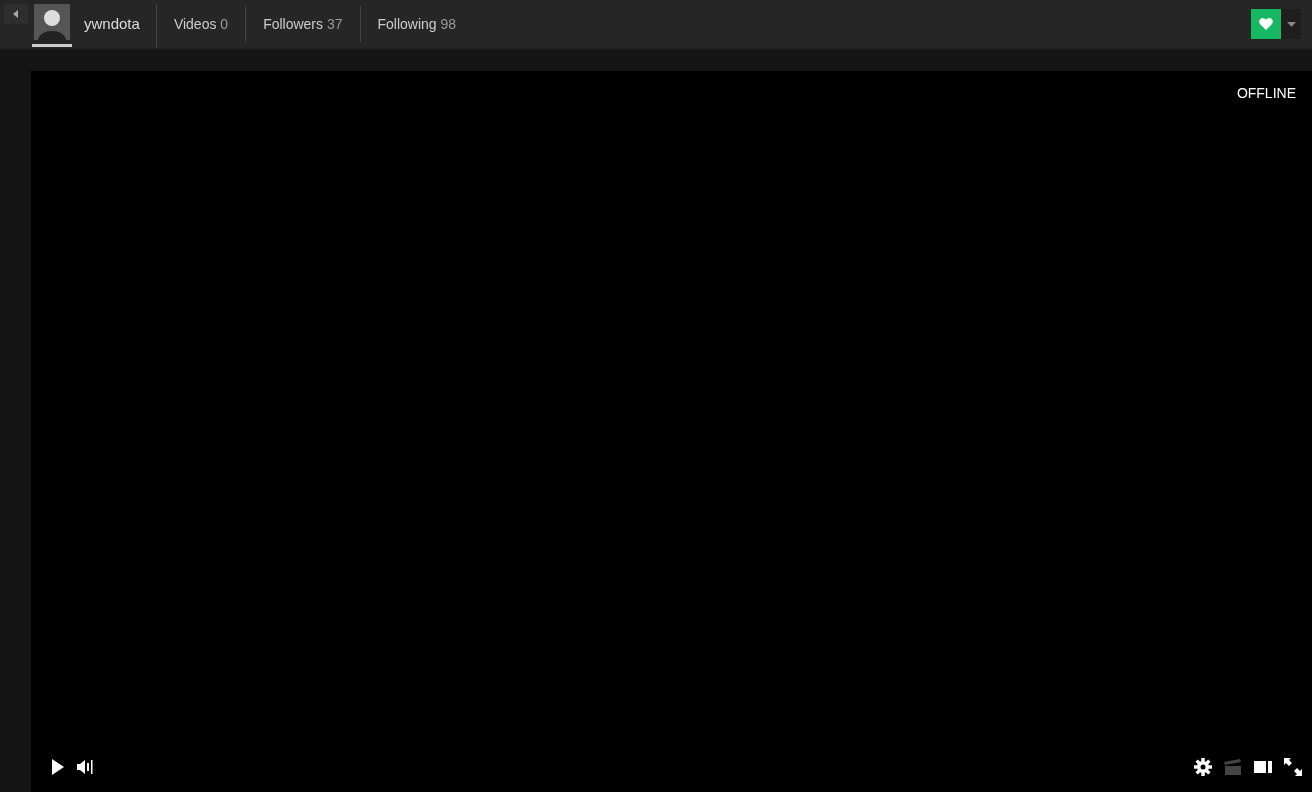 The height and width of the screenshot is (792, 1312). I want to click on settings-icon, so click(1203, 767).